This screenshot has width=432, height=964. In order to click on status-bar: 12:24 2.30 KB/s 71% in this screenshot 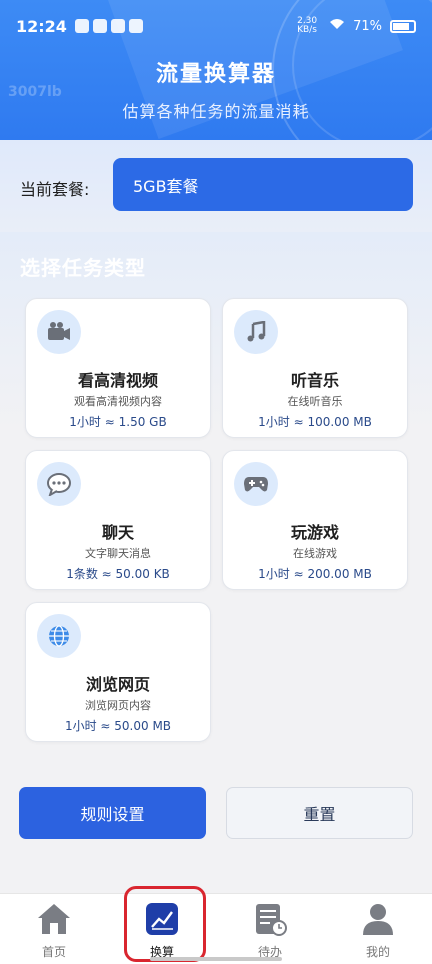, I will do `click(216, 26)`.